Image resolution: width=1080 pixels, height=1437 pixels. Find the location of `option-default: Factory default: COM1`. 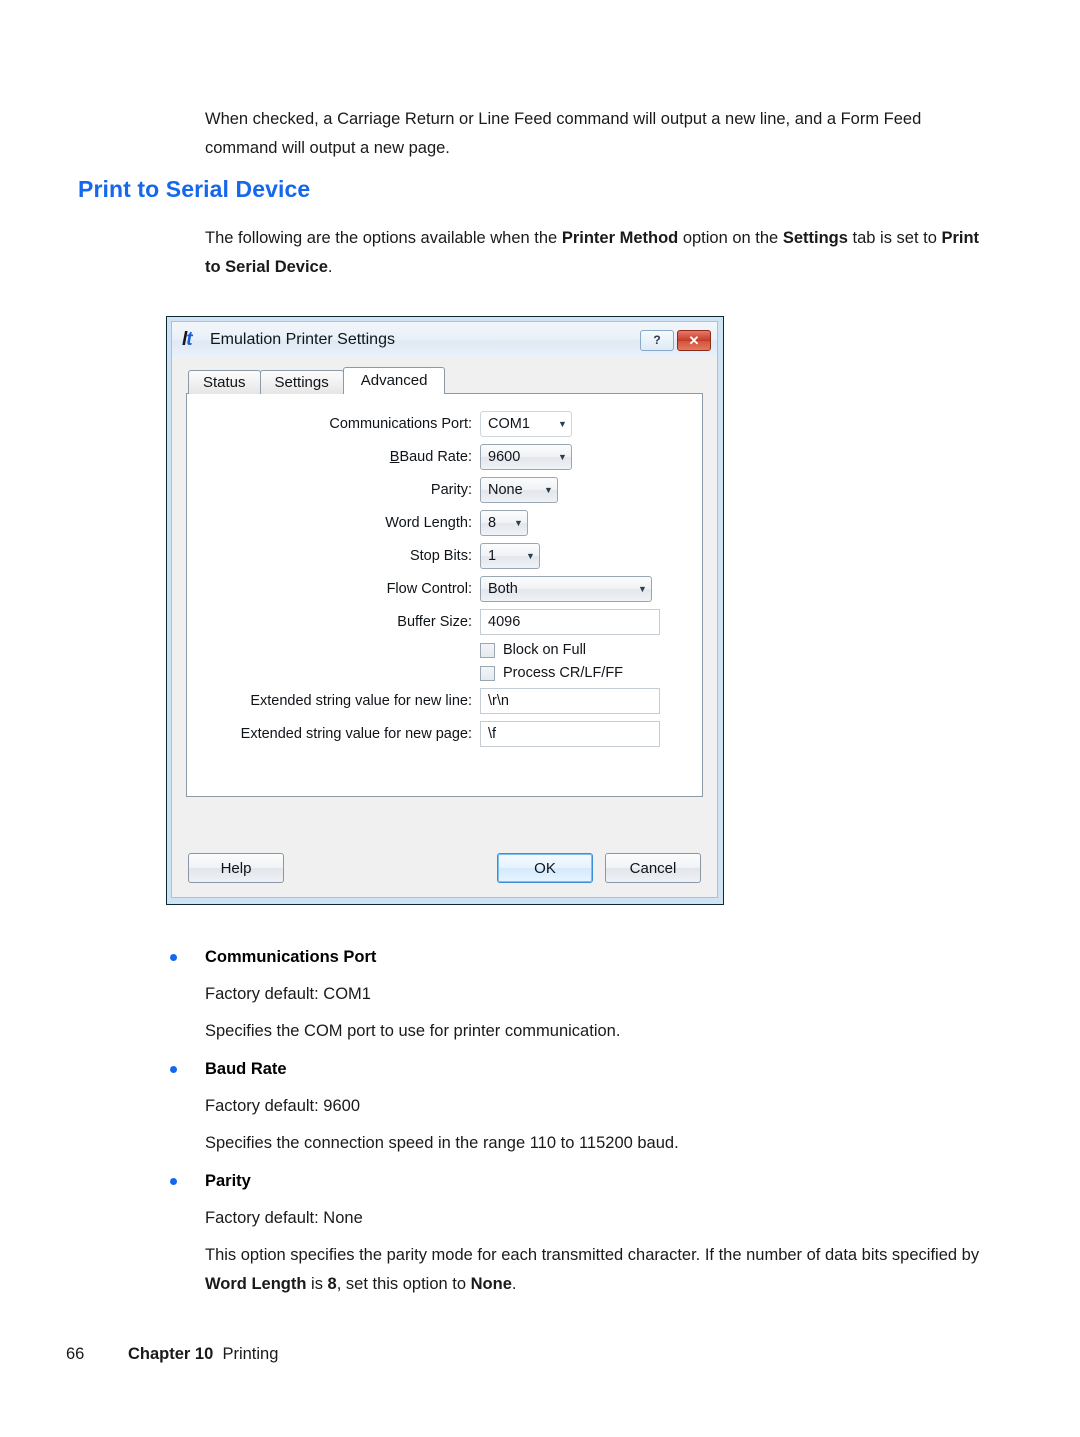

option-default: Factory default: COM1 is located at coordinates (288, 994).